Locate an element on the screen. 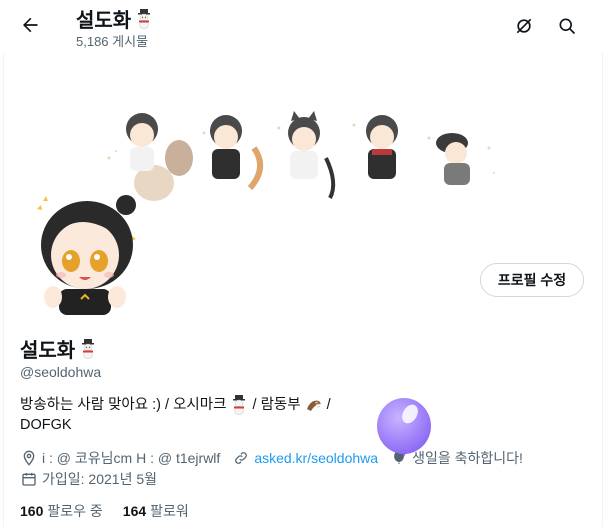 The height and width of the screenshot is (527, 607). post-count: 5,186 게시물 is located at coordinates (112, 41).